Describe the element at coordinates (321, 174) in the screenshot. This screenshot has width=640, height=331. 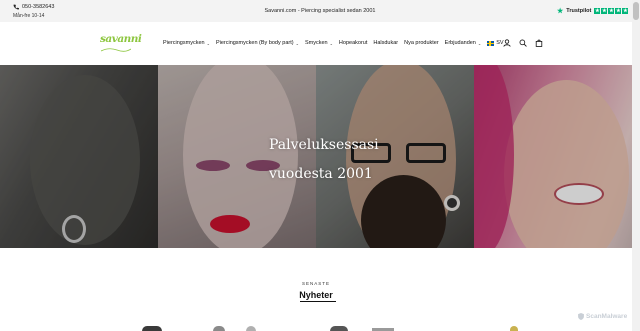
I see `hero-title-line-2: vuodesta 2001` at that location.